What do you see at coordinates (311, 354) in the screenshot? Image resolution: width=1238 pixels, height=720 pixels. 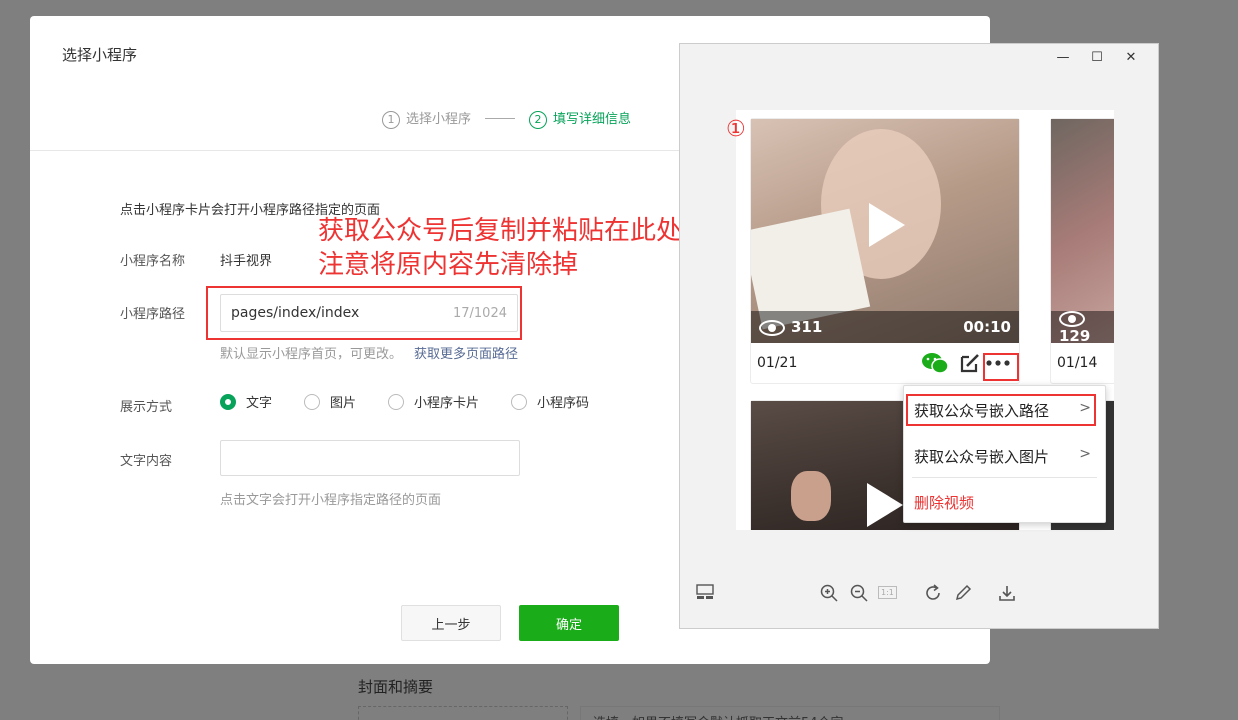 I see `path-help-text: 默认显示小程序首页，可更改。` at bounding box center [311, 354].